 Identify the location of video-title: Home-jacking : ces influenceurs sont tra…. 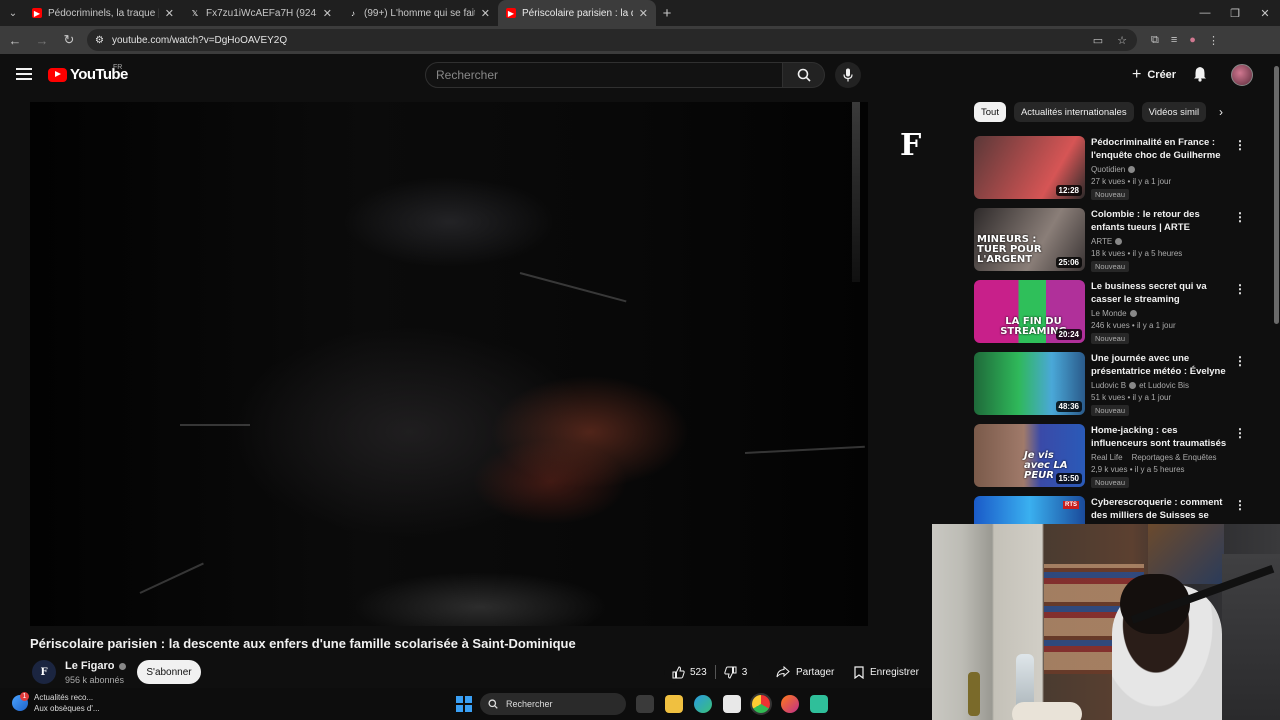
(1161, 437).